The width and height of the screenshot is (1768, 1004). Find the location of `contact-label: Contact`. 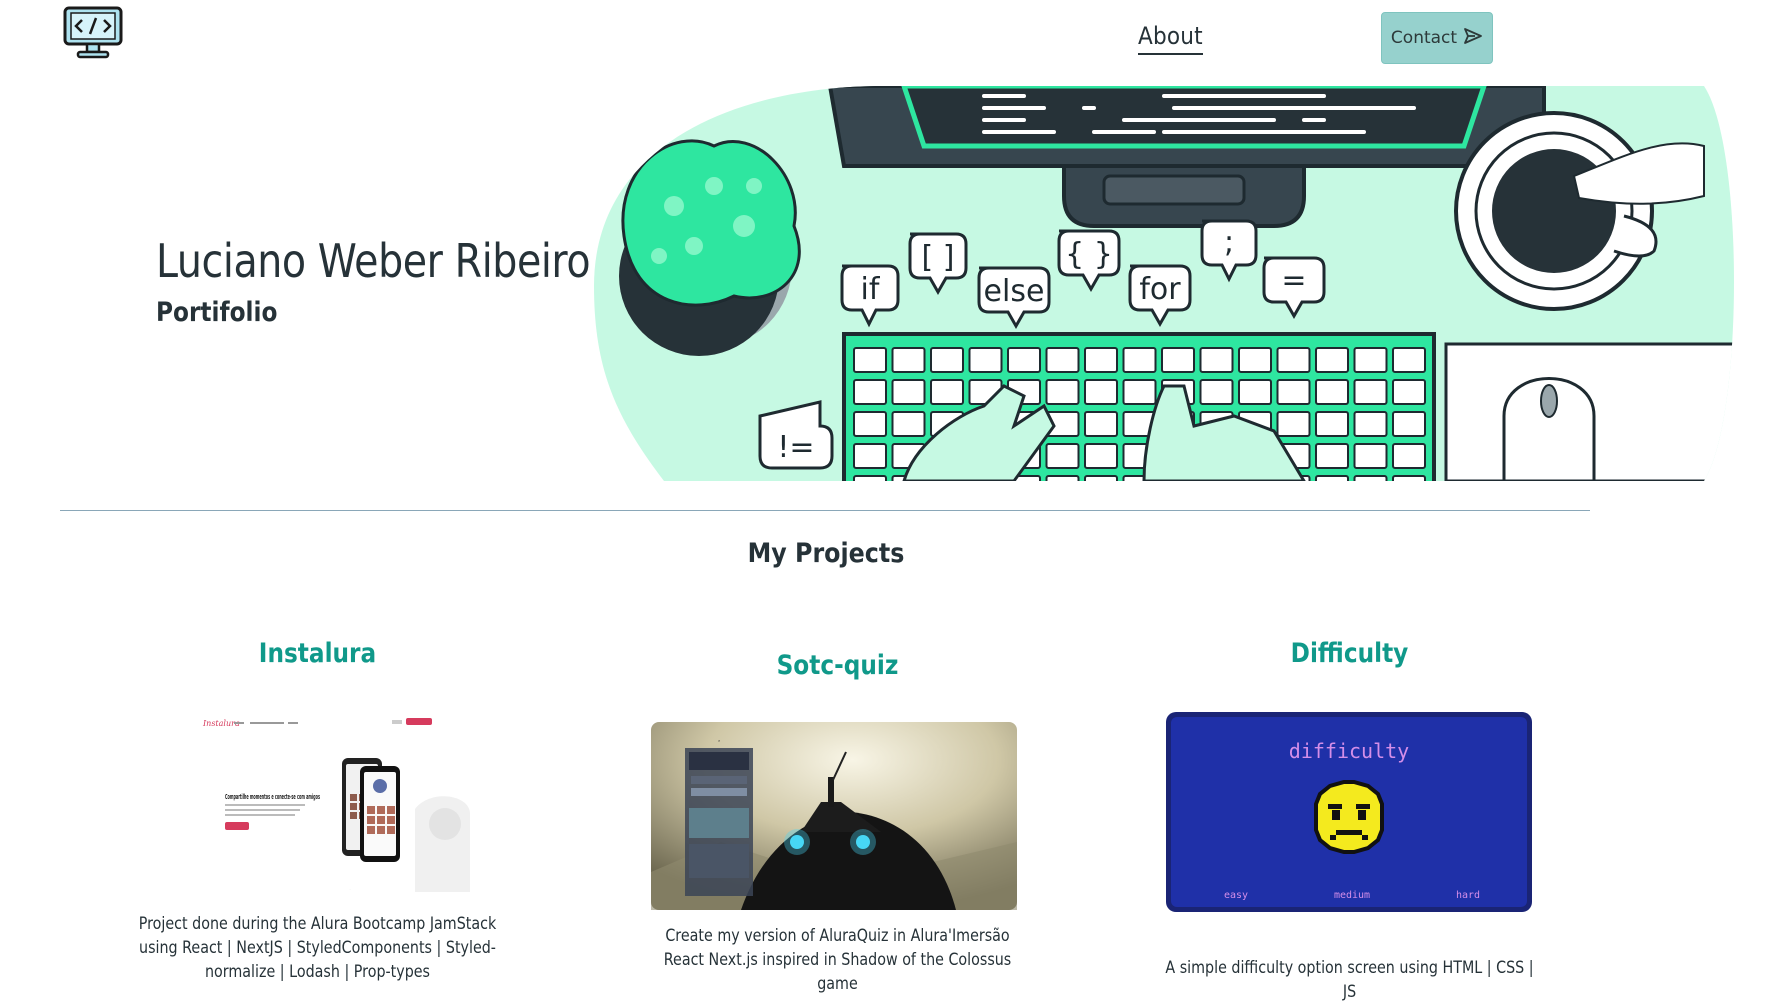

contact-label: Contact is located at coordinates (1424, 38).